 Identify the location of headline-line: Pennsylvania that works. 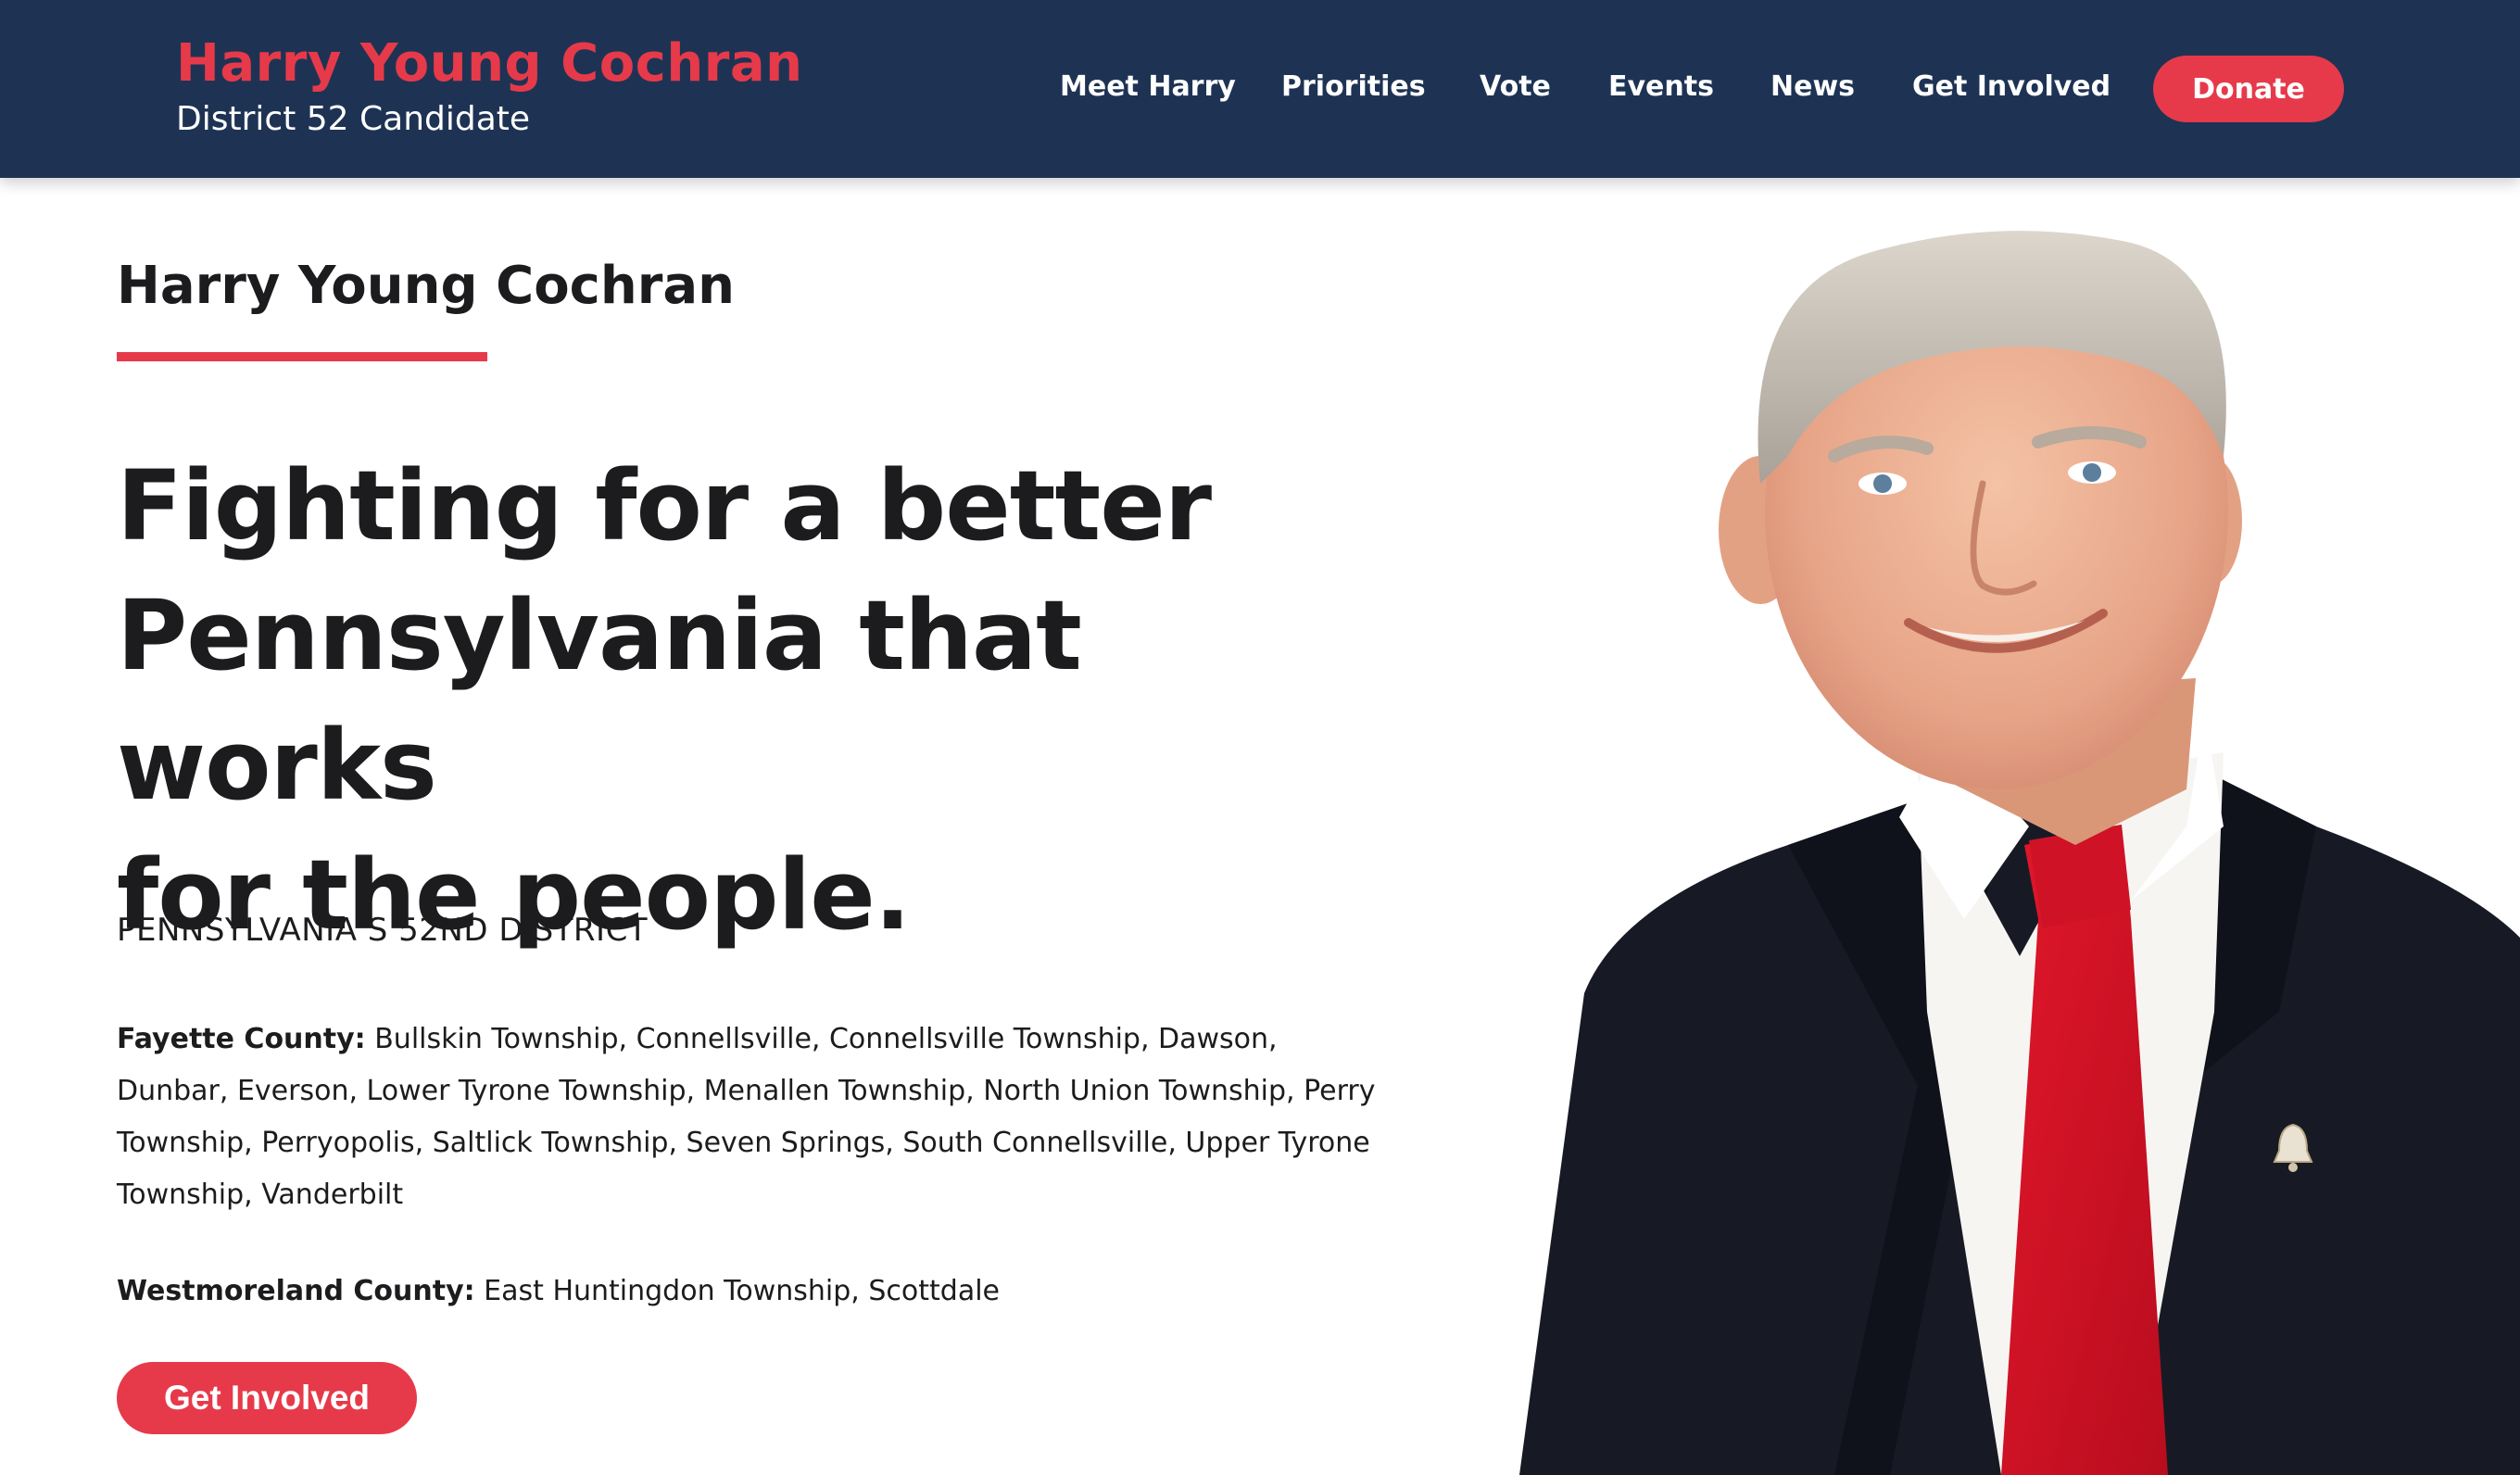
(599, 700).